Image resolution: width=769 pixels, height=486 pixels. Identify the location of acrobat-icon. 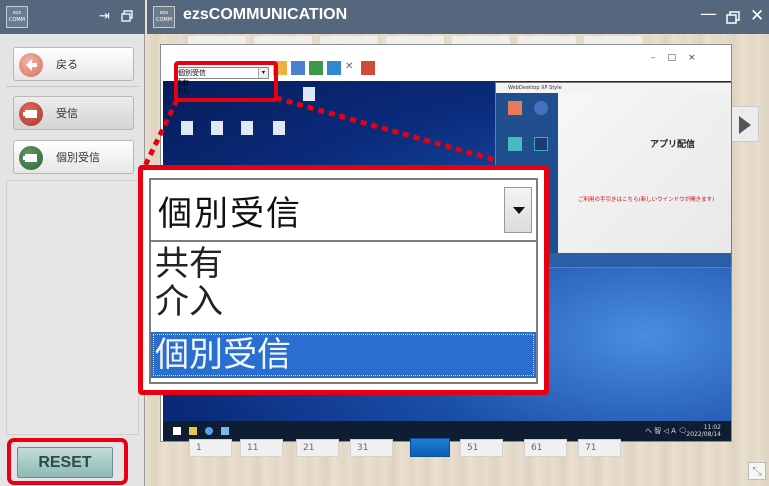
(515, 108).